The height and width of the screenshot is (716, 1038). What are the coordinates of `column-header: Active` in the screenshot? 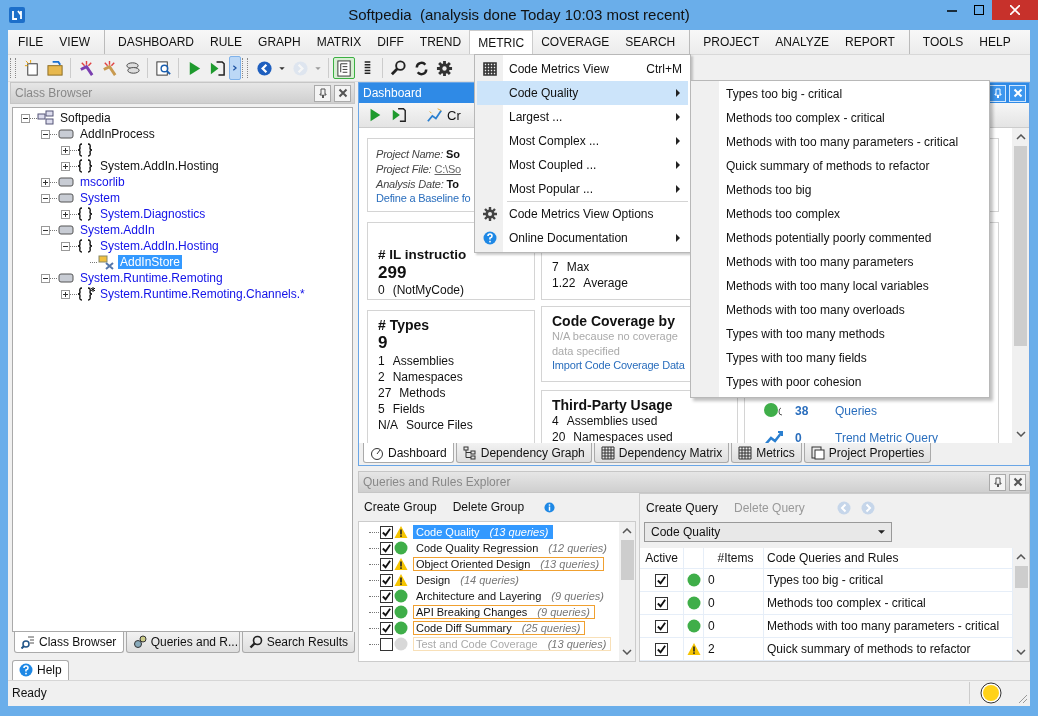 It's located at (662, 558).